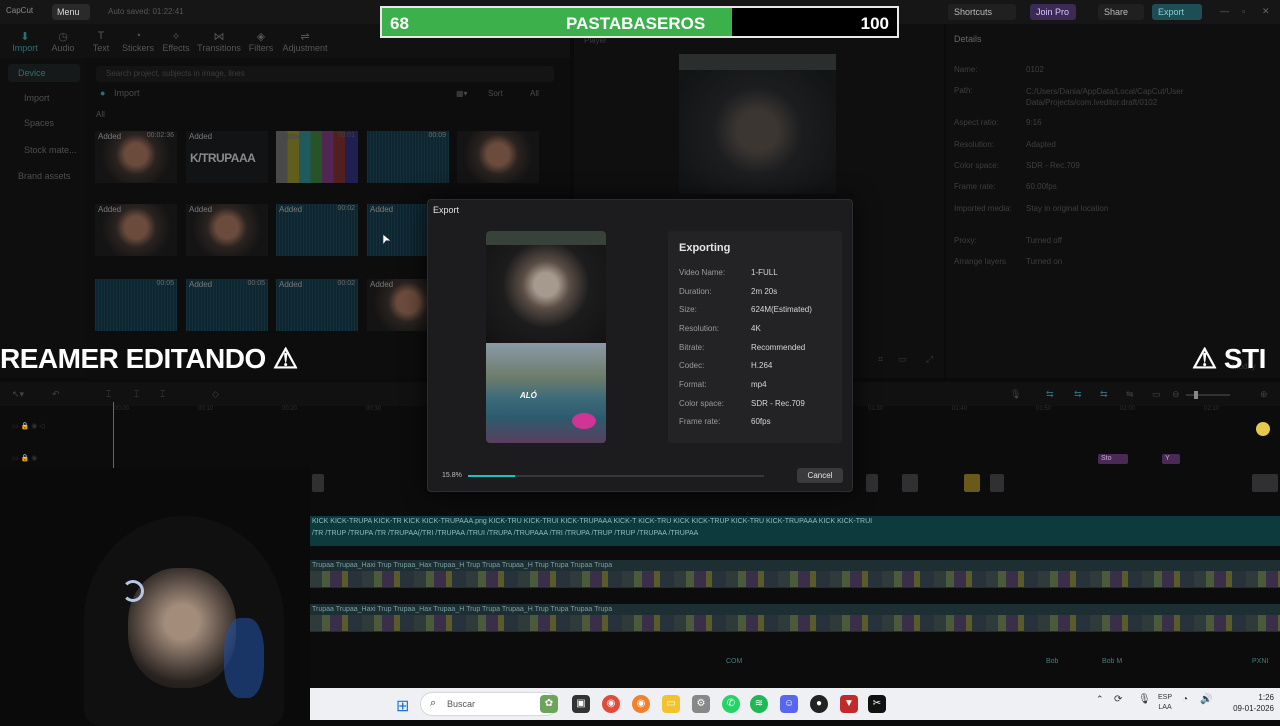 The height and width of the screenshot is (726, 1280). What do you see at coordinates (18, 394) in the screenshot?
I see `select-tool-icon: ↖▾` at bounding box center [18, 394].